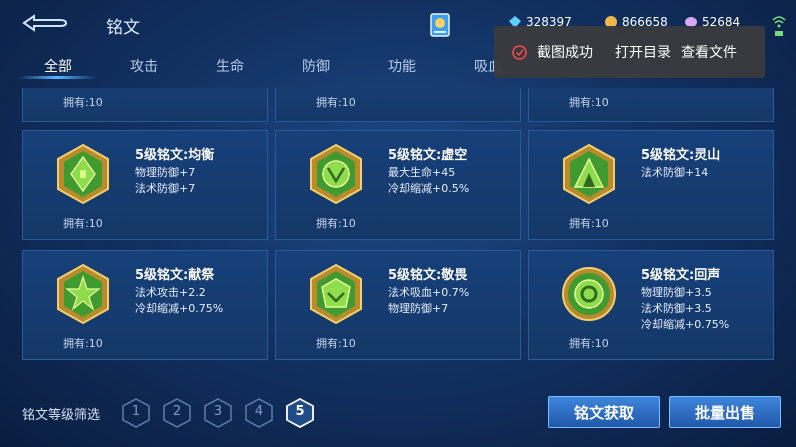 The image size is (796, 447). What do you see at coordinates (177, 411) in the screenshot?
I see `level-2-label: 2` at bounding box center [177, 411].